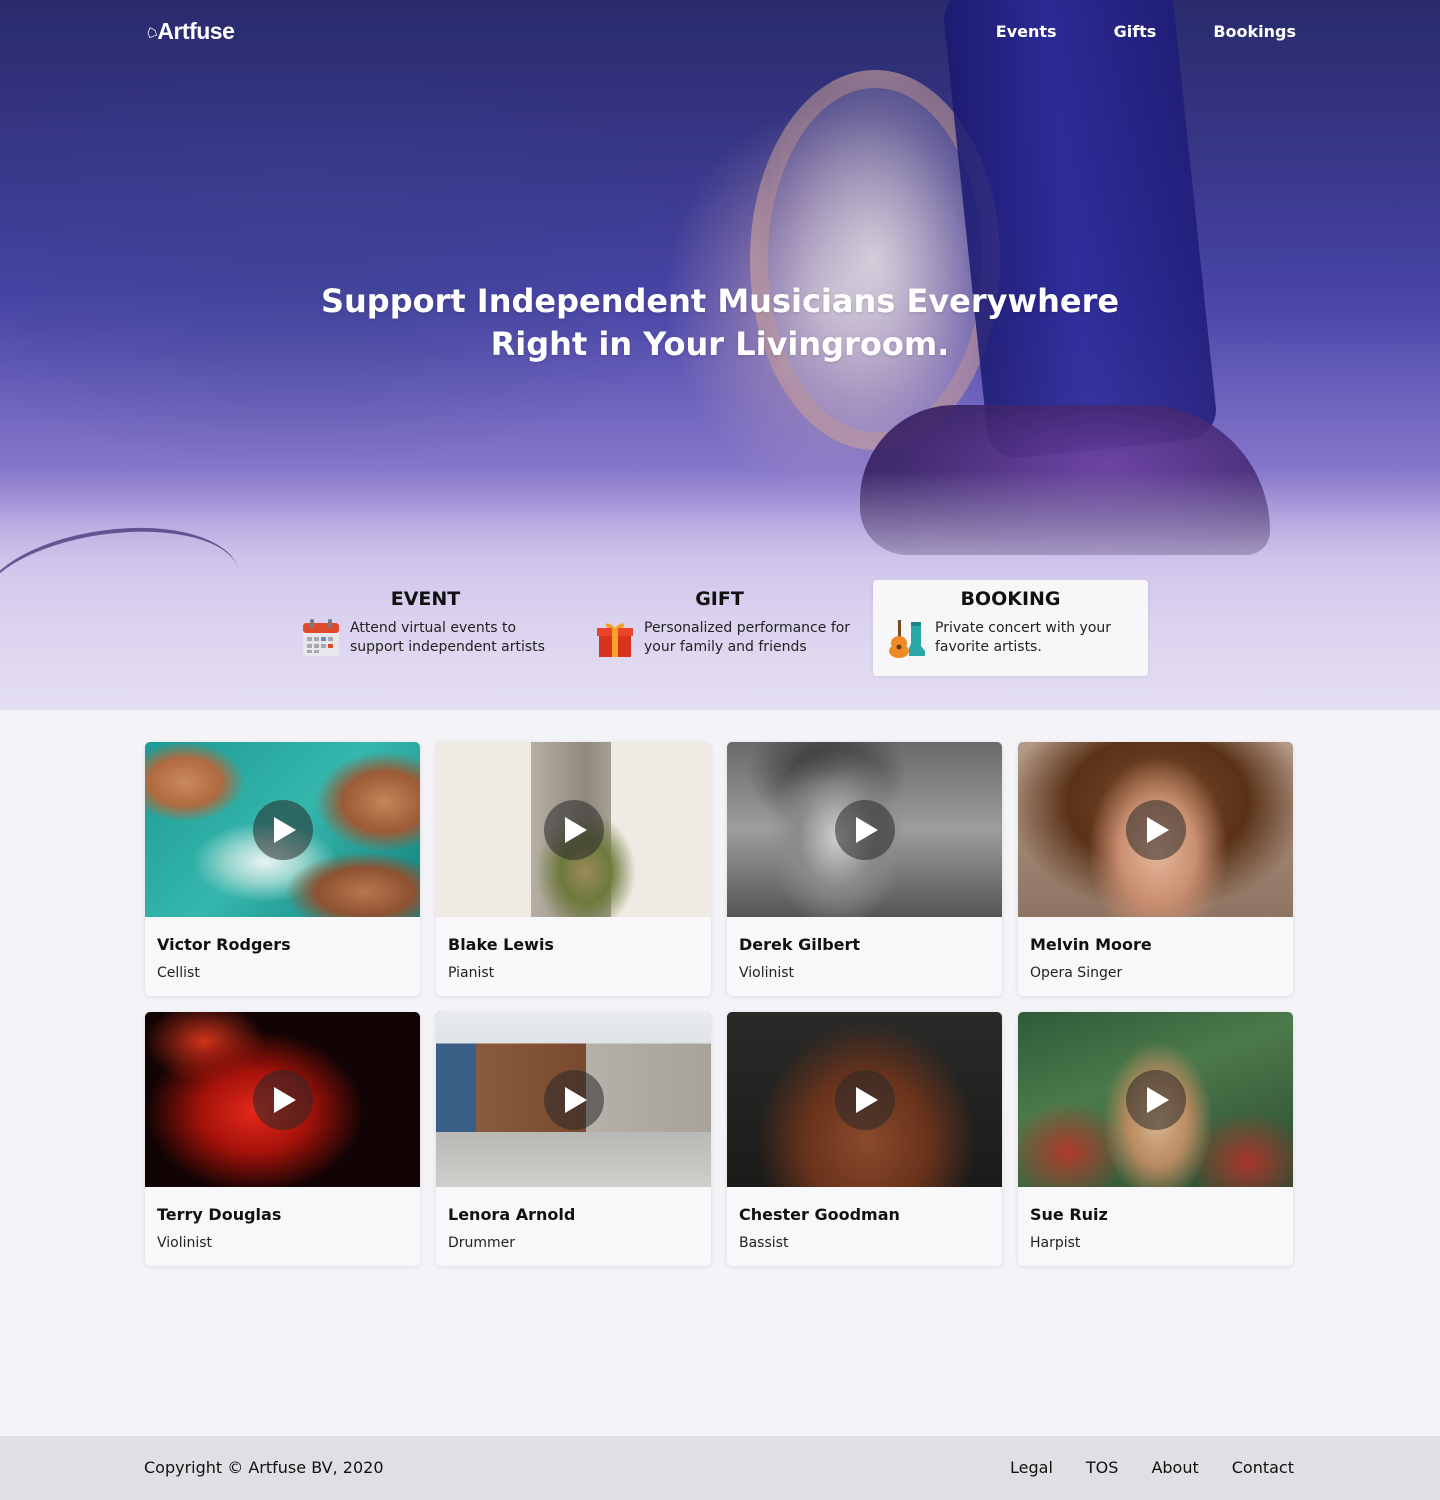 The height and width of the screenshot is (1500, 1440). I want to click on hero-headline-line2: Right in Your Livingroom., so click(720, 344).